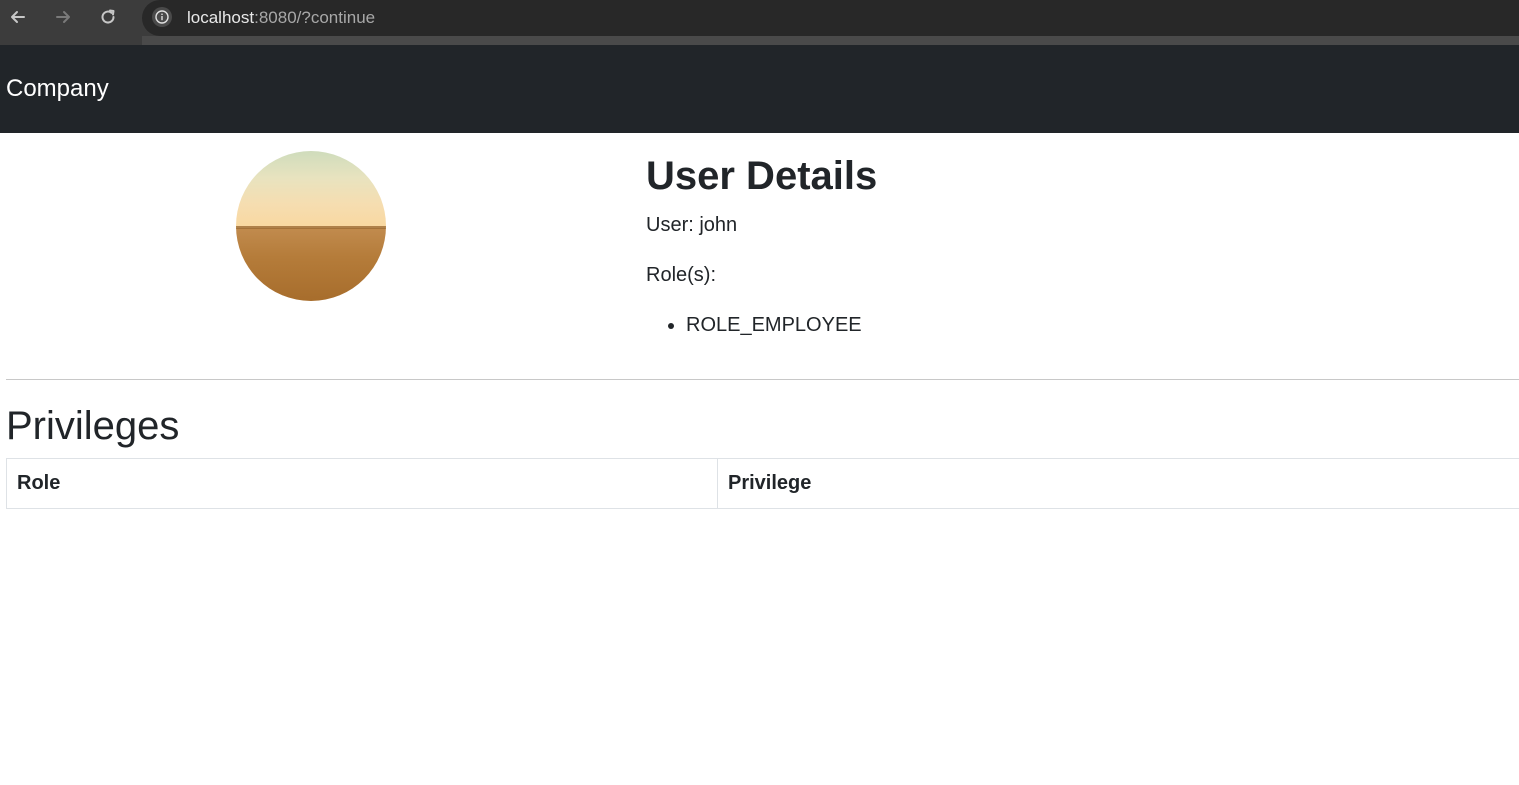  I want to click on reload-button, so click(108, 17).